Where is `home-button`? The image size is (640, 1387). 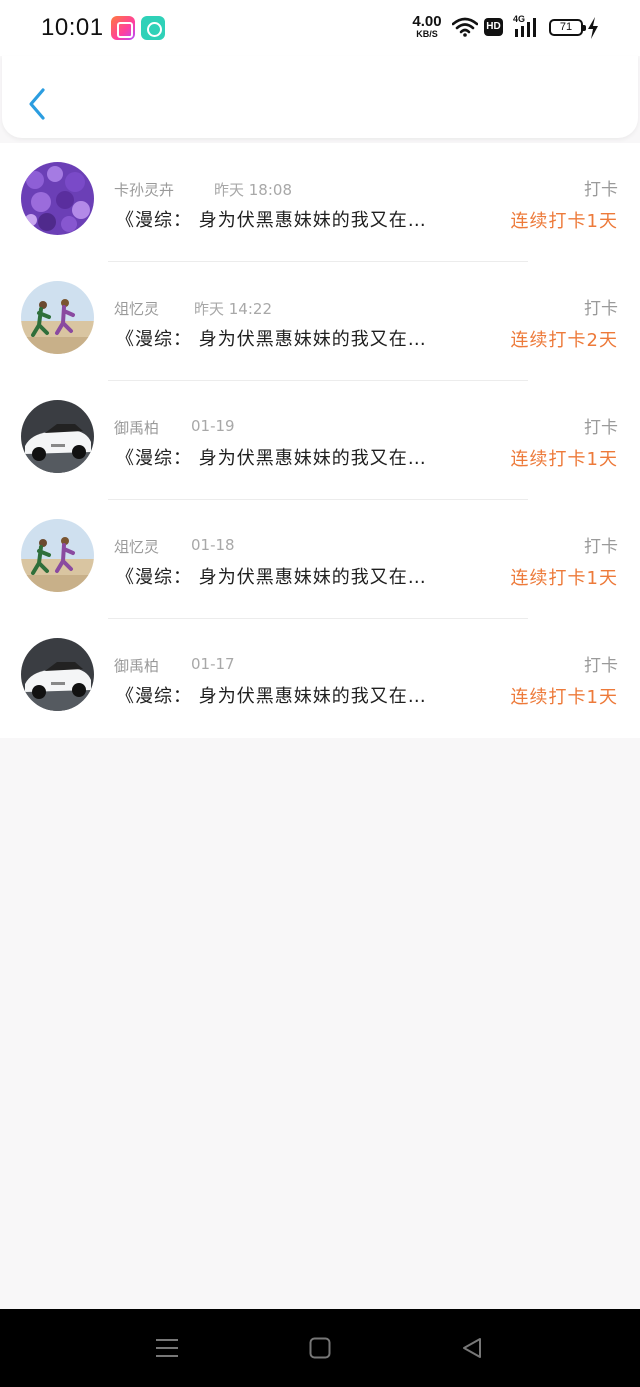 home-button is located at coordinates (320, 1348).